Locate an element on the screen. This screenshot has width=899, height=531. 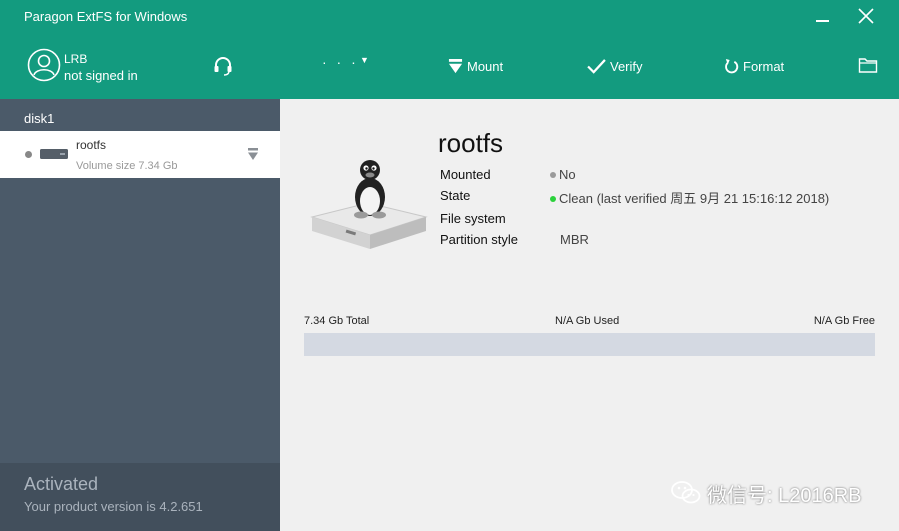
more-label: · · · is located at coordinates (340, 62).